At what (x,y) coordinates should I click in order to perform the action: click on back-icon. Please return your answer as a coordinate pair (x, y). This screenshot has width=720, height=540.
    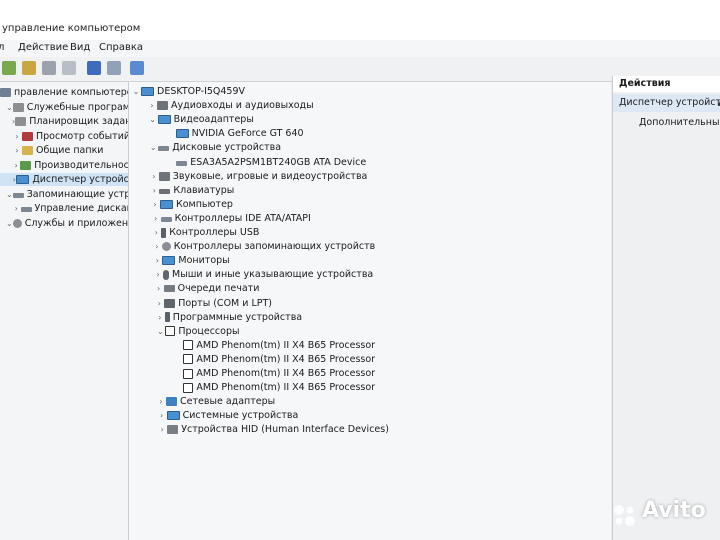
    Looking at the image, I should click on (9, 68).